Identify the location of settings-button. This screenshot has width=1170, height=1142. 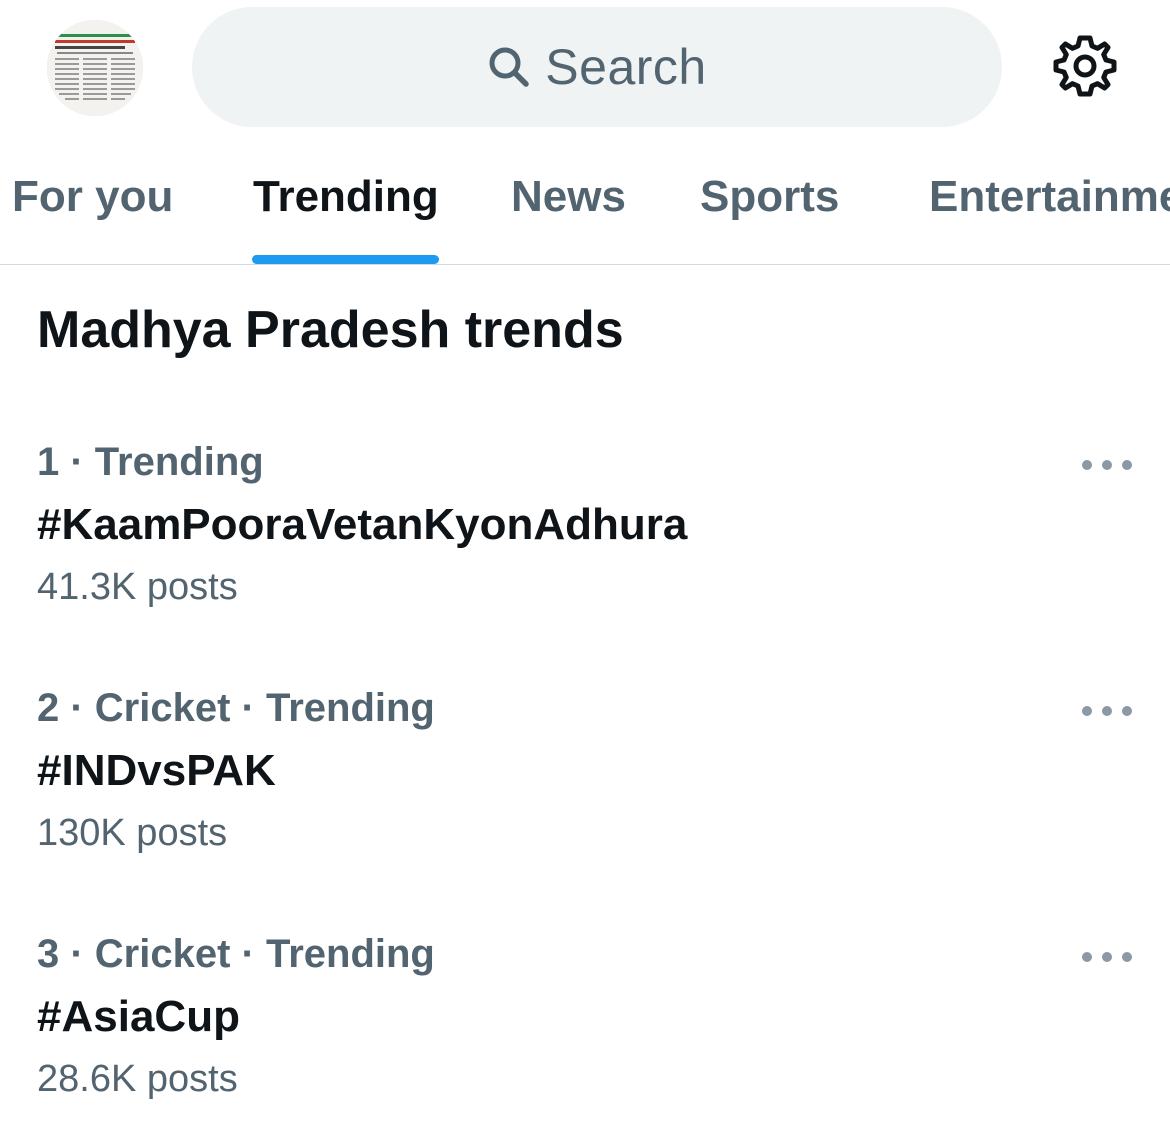
(1085, 66).